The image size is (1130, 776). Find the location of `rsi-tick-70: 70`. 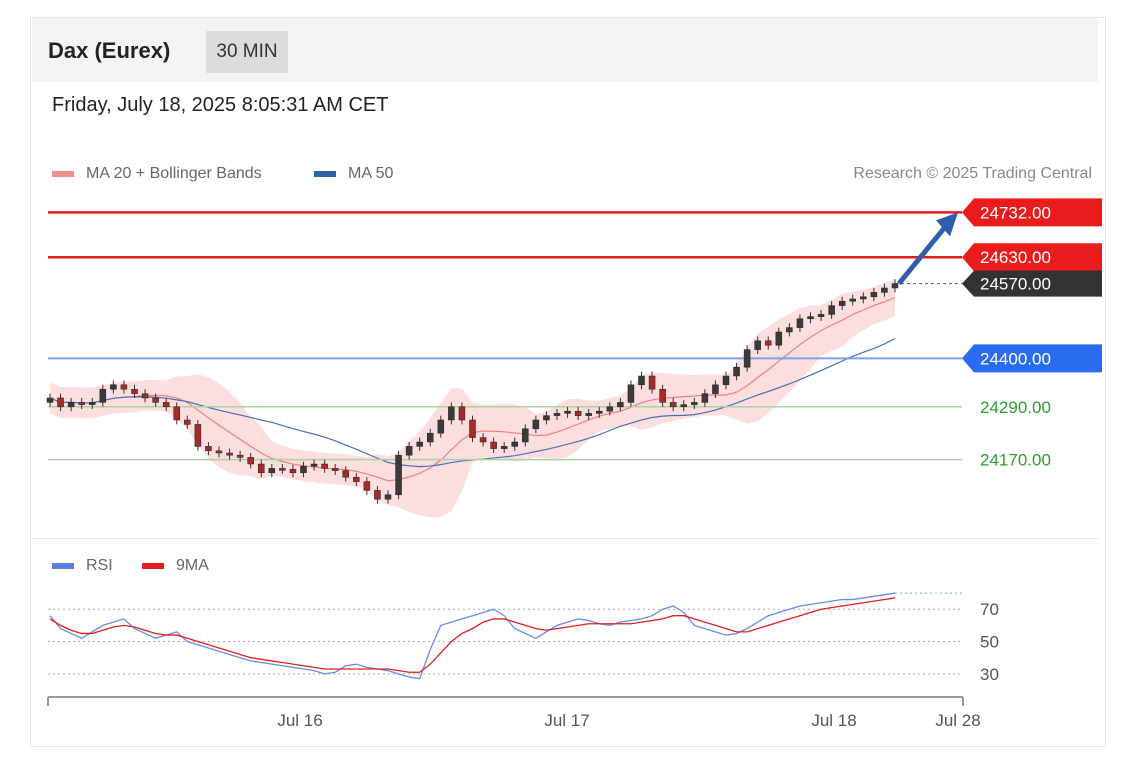

rsi-tick-70: 70 is located at coordinates (989, 609).